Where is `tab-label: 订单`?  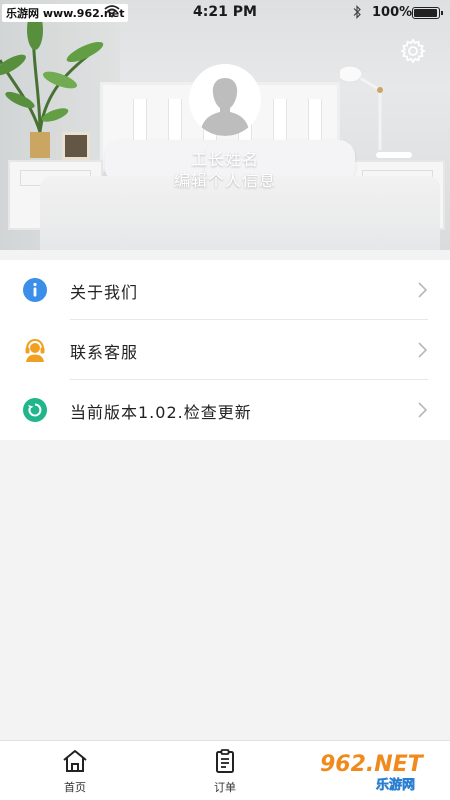
tab-label: 订单 is located at coordinates (225, 787).